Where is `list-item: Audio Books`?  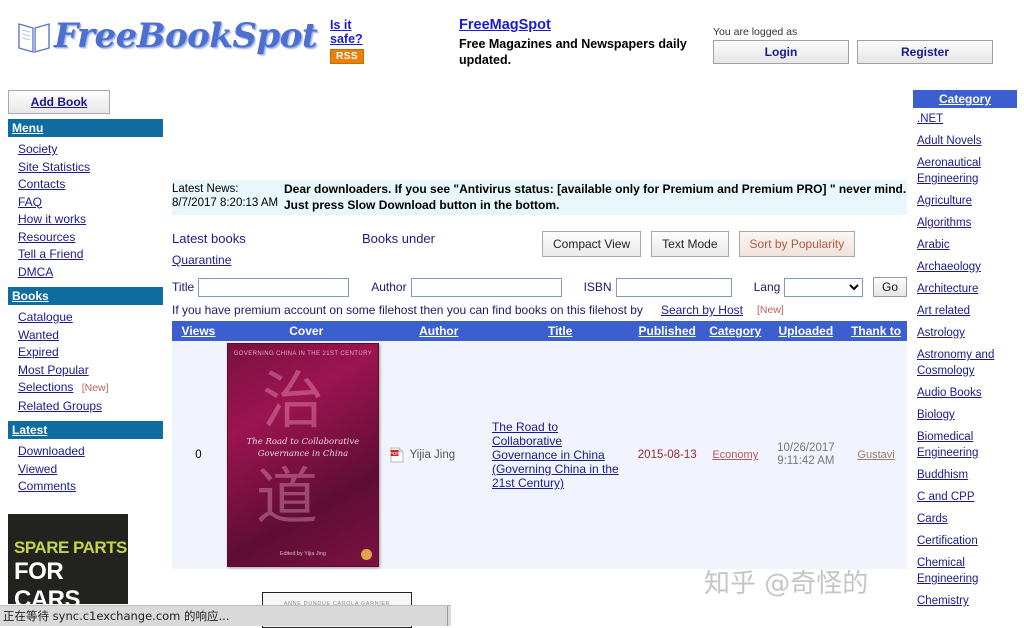
list-item: Audio Books is located at coordinates (965, 393).